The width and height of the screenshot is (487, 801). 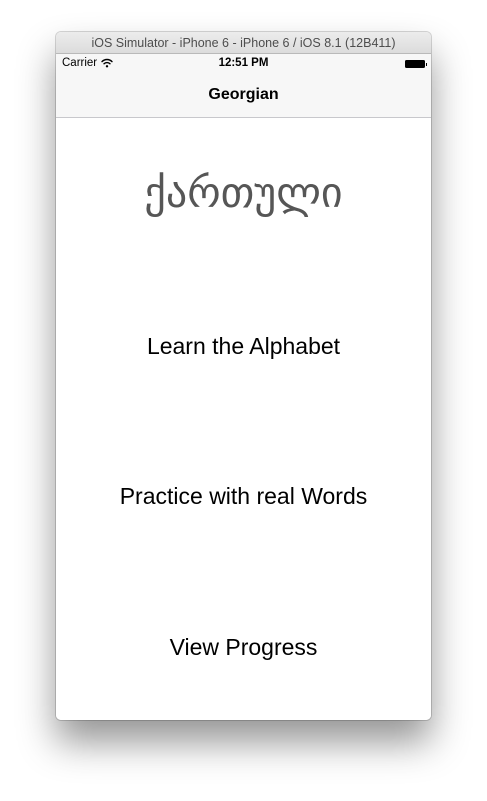 I want to click on georgian-logo-text: ქართული, so click(x=243, y=192).